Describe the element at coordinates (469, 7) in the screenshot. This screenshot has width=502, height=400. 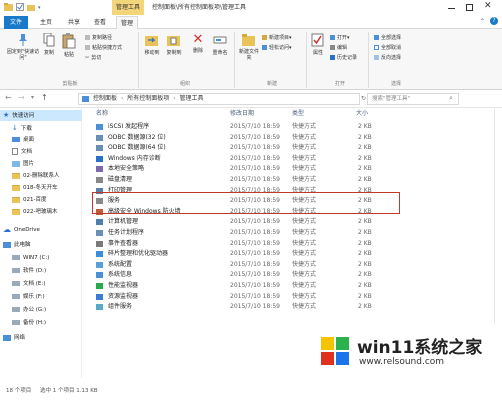
I see `maximize-icon` at that location.